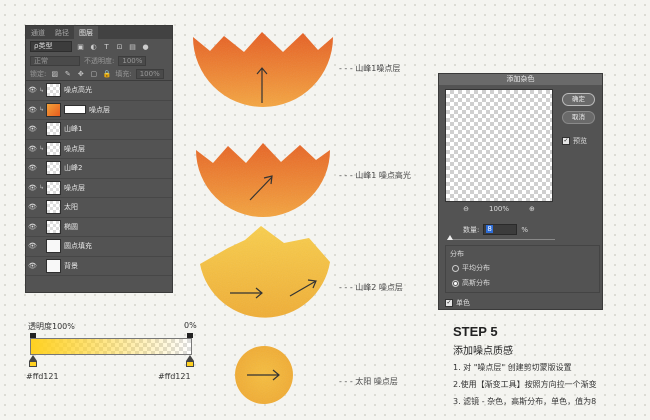  What do you see at coordinates (489, 229) in the screenshot?
I see `amount-value: 8` at bounding box center [489, 229].